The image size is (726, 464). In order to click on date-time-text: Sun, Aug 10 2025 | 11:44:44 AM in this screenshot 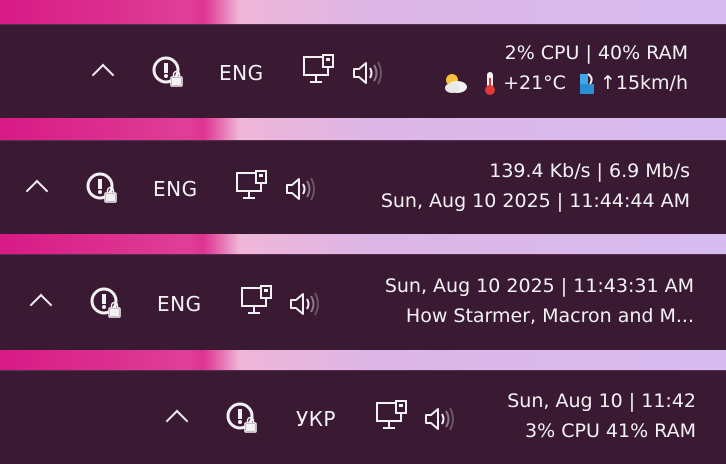, I will do `click(535, 201)`.